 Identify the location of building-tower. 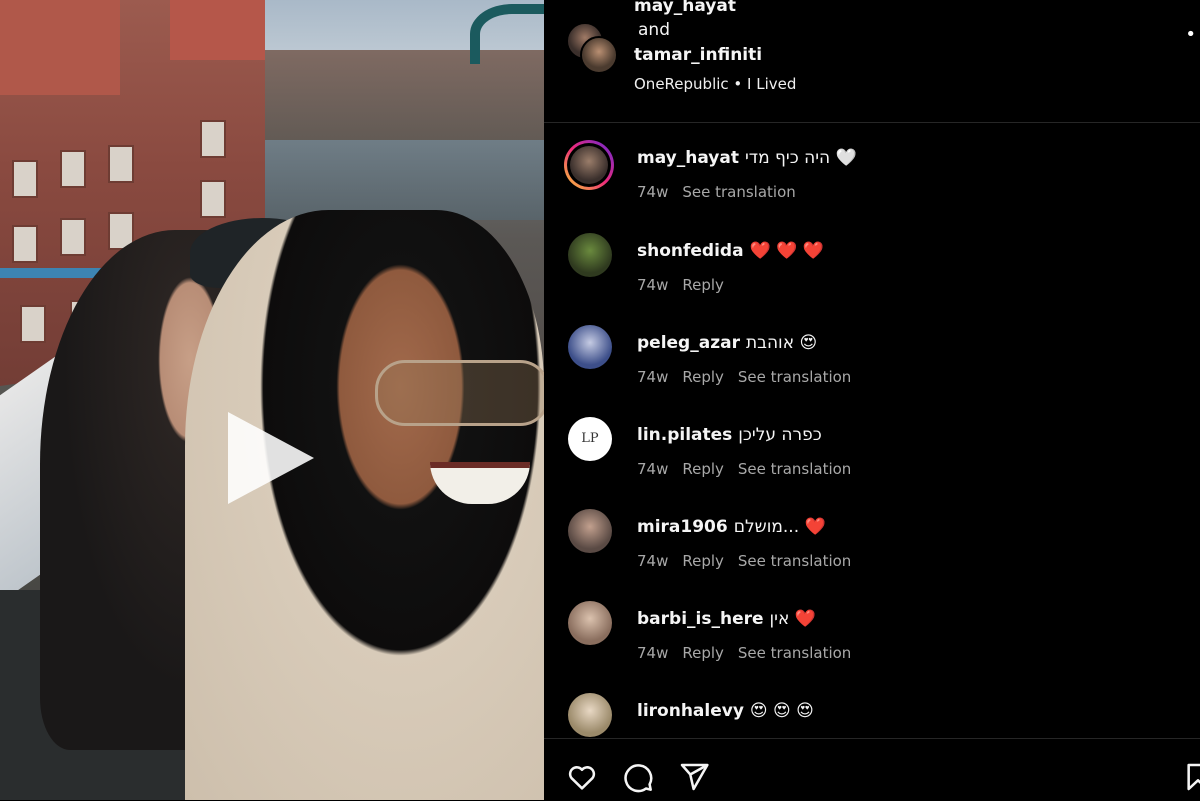
(217, 30).